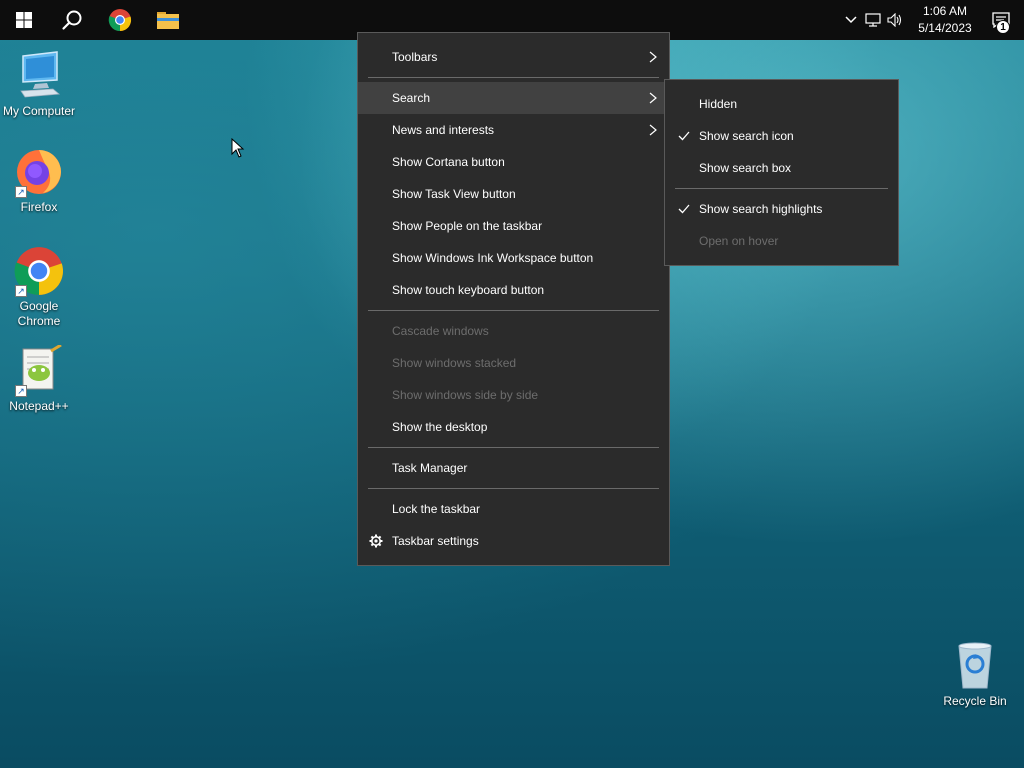  What do you see at coordinates (745, 168) in the screenshot?
I see `submenu-item-label: Show search box` at bounding box center [745, 168].